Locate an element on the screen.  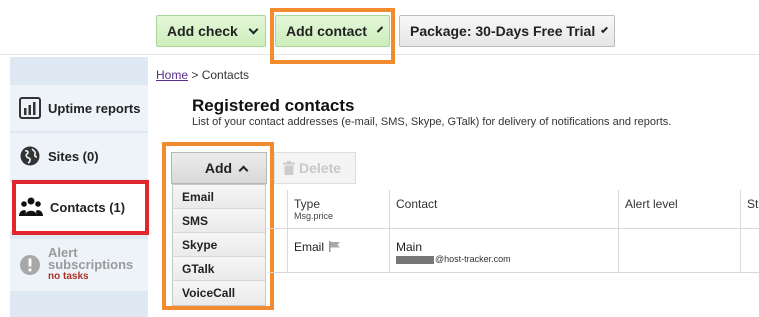
column-header-alert-level: Alert level is located at coordinates (679, 209).